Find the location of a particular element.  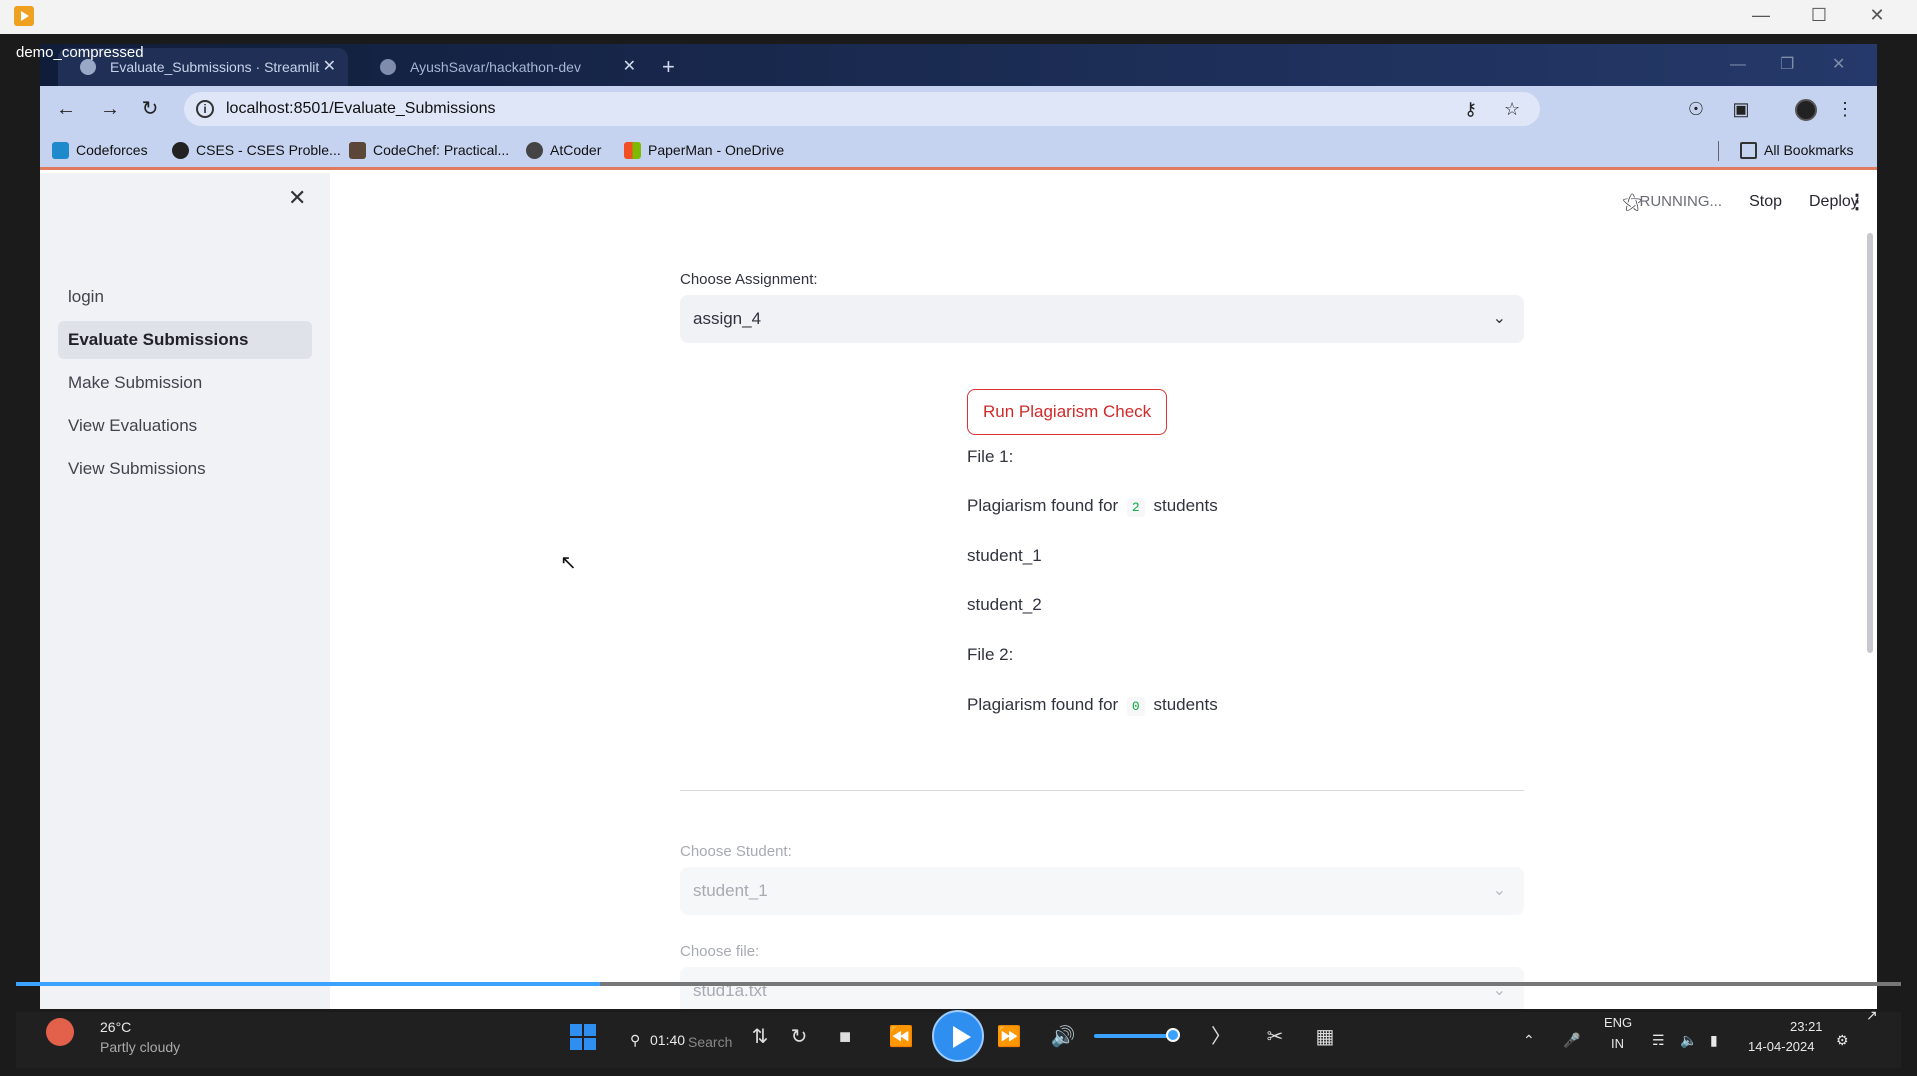

fast-forward-icon: ⏩ is located at coordinates (1009, 1037).